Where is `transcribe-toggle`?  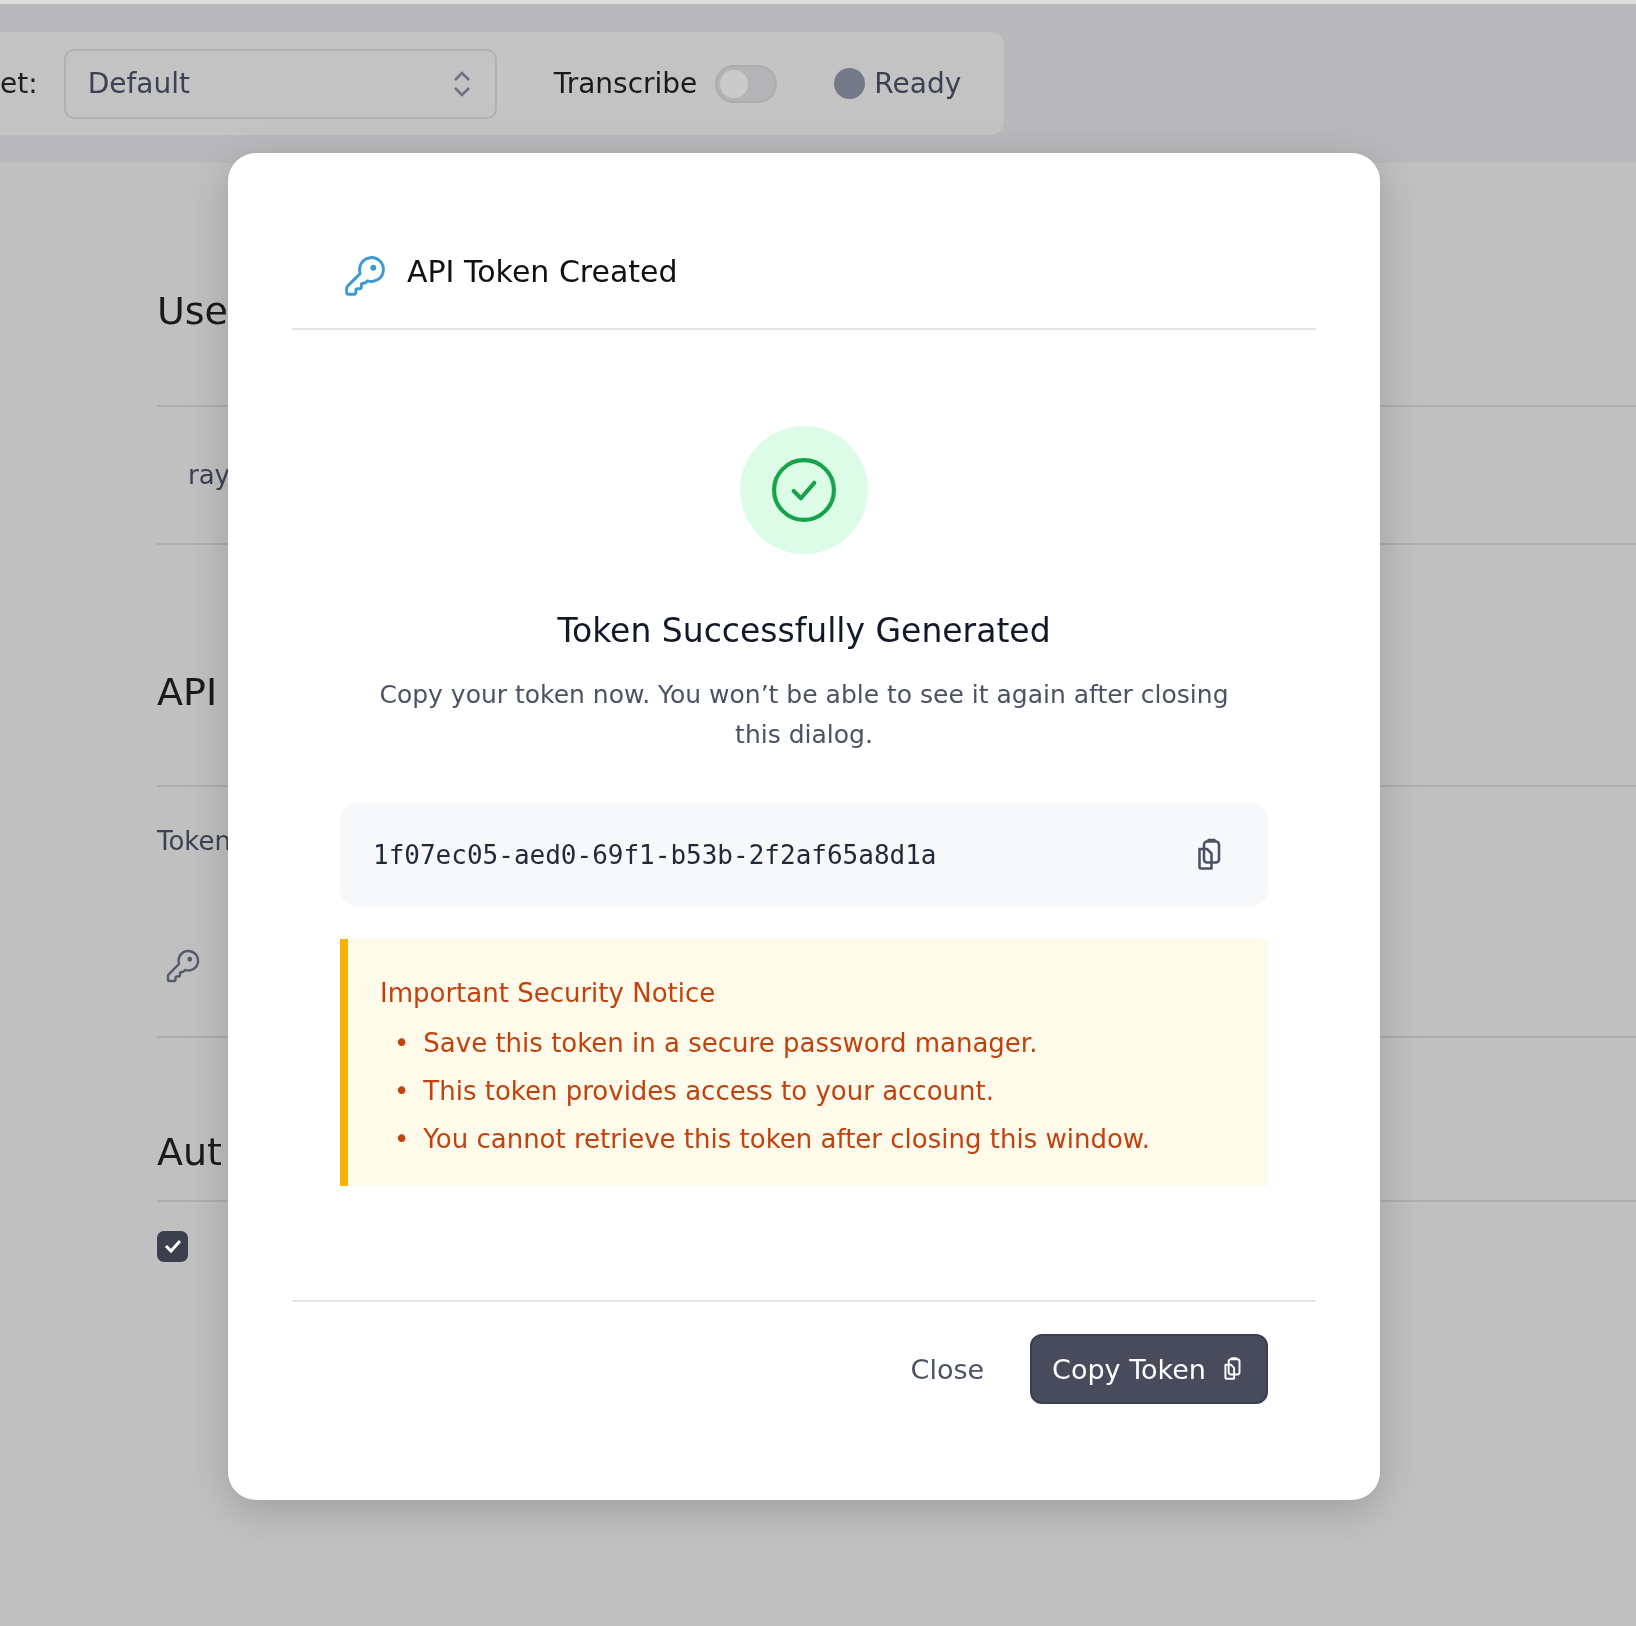
transcribe-toggle is located at coordinates (746, 83).